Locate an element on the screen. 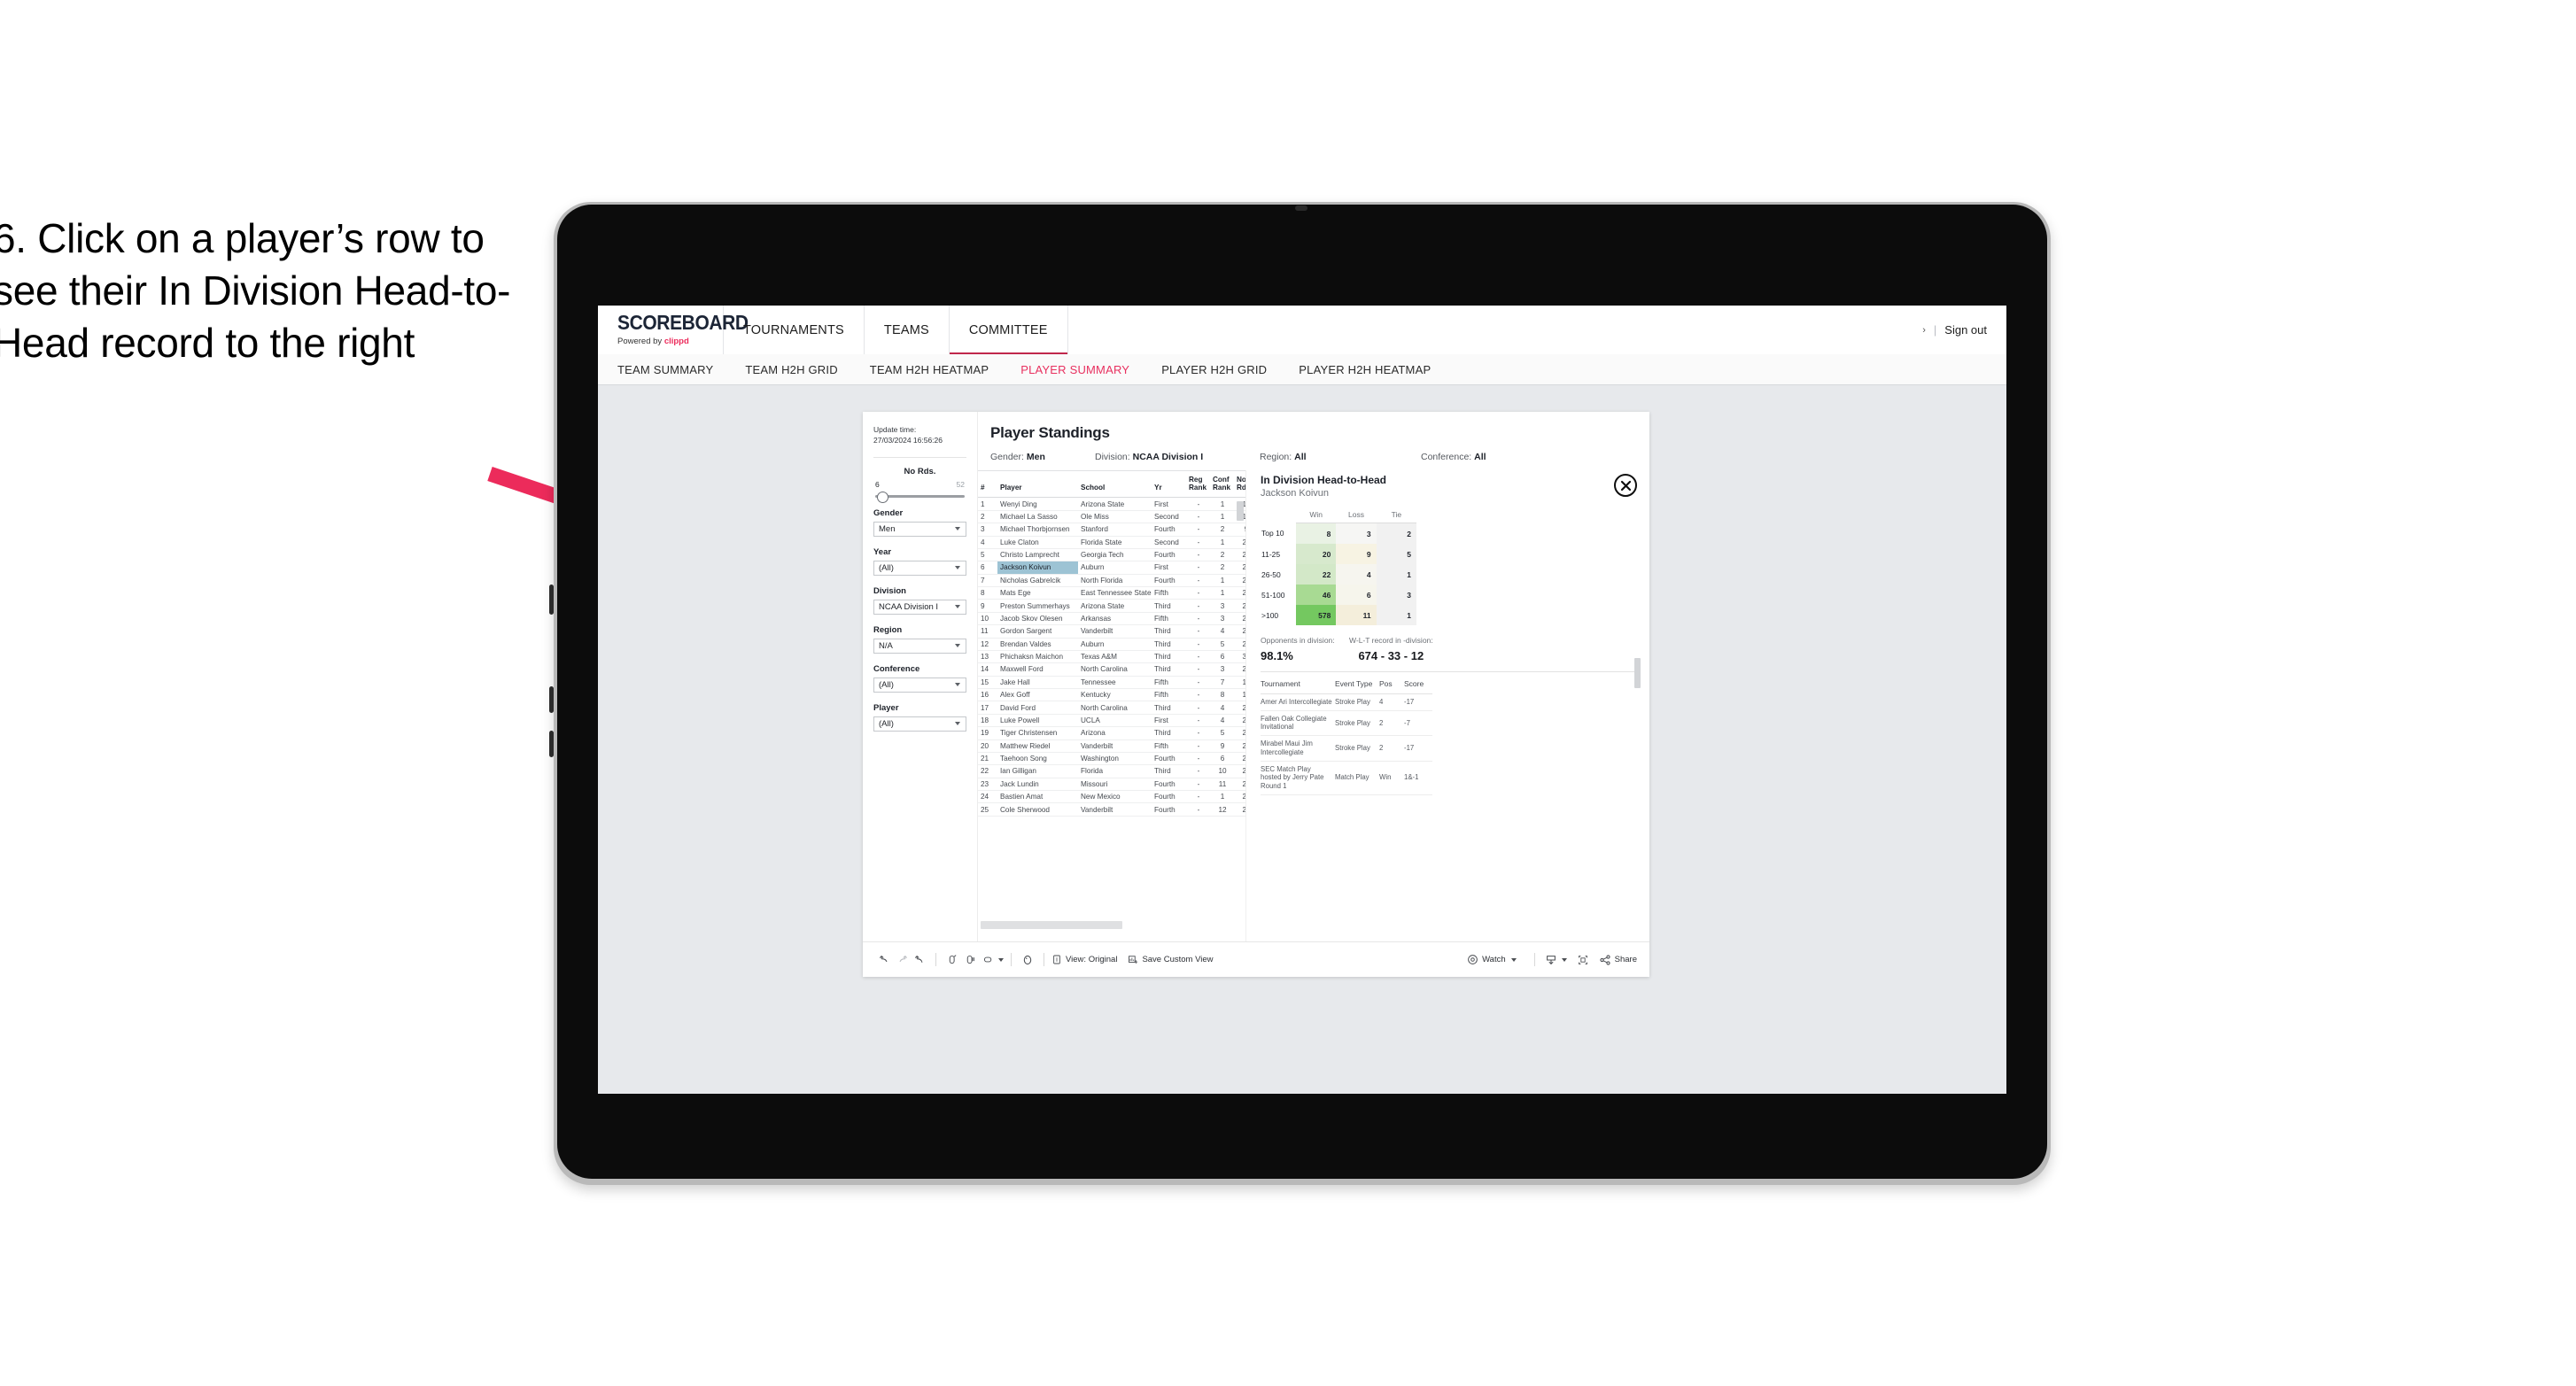 This screenshot has height=1386, width=2576. watch-dropdown-icon is located at coordinates (1513, 960).